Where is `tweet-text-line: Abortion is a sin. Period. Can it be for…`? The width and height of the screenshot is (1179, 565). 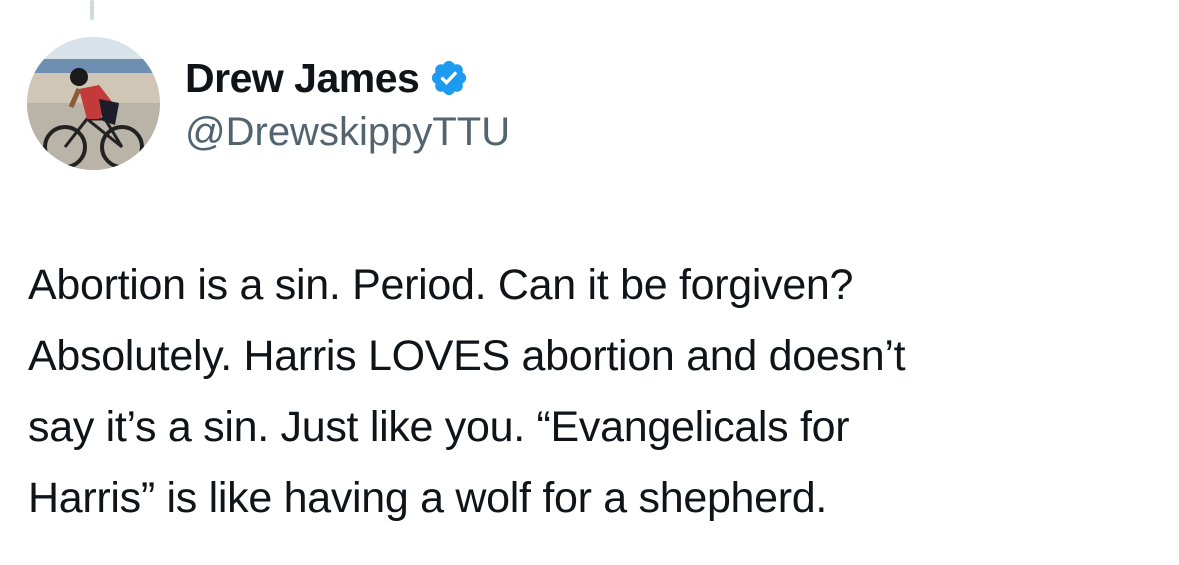 tweet-text-line: Abortion is a sin. Period. Can it be for… is located at coordinates (441, 285).